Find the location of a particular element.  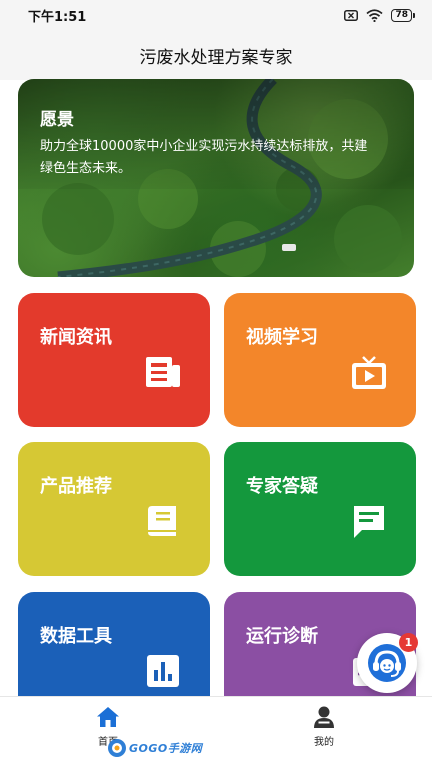

battery-indicator: 78 is located at coordinates (403, 15).